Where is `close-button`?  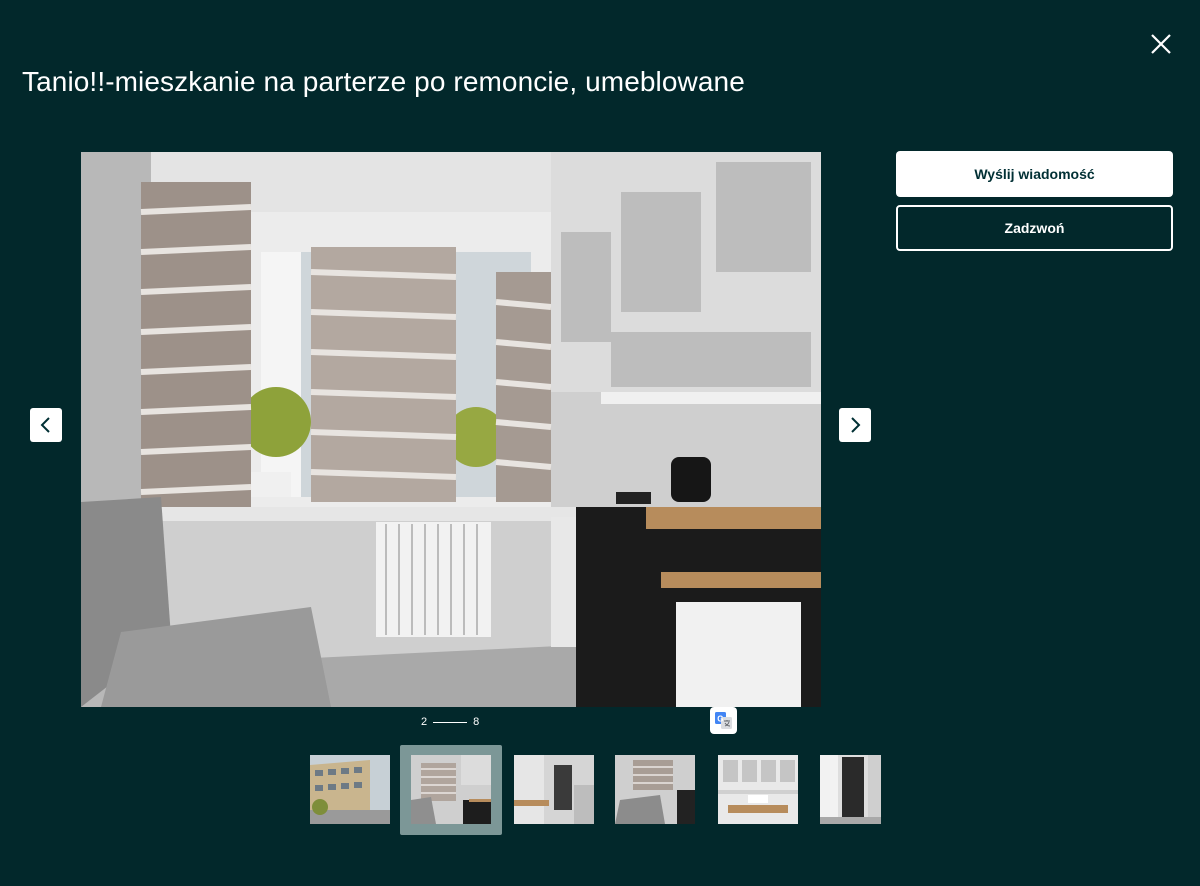 close-button is located at coordinates (1161, 44).